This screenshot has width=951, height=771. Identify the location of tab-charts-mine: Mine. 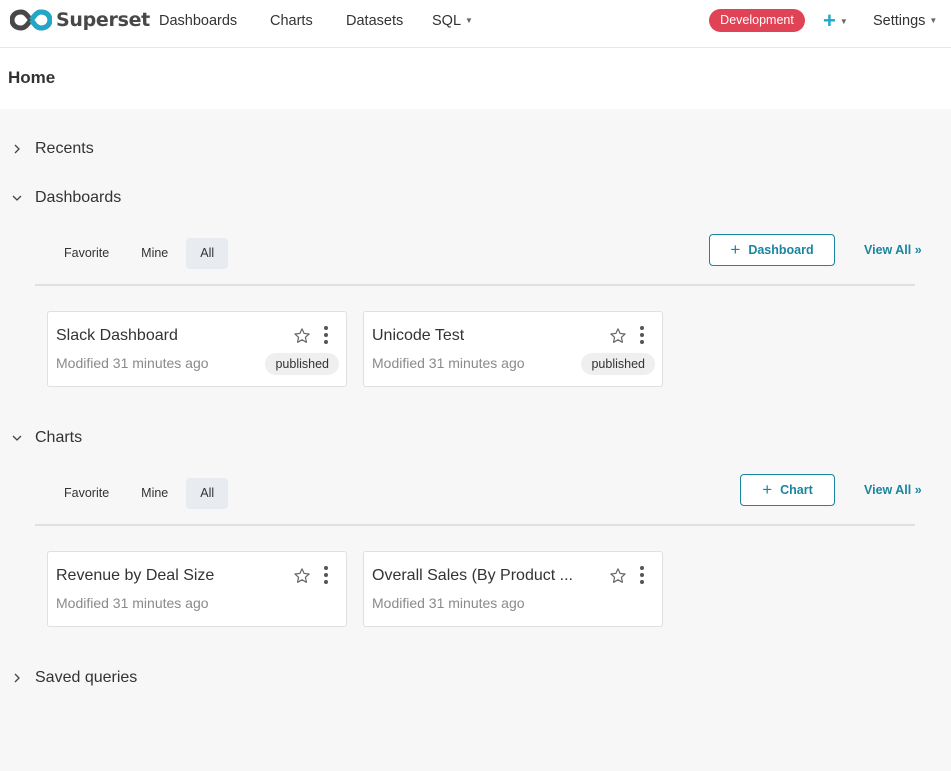
(154, 493).